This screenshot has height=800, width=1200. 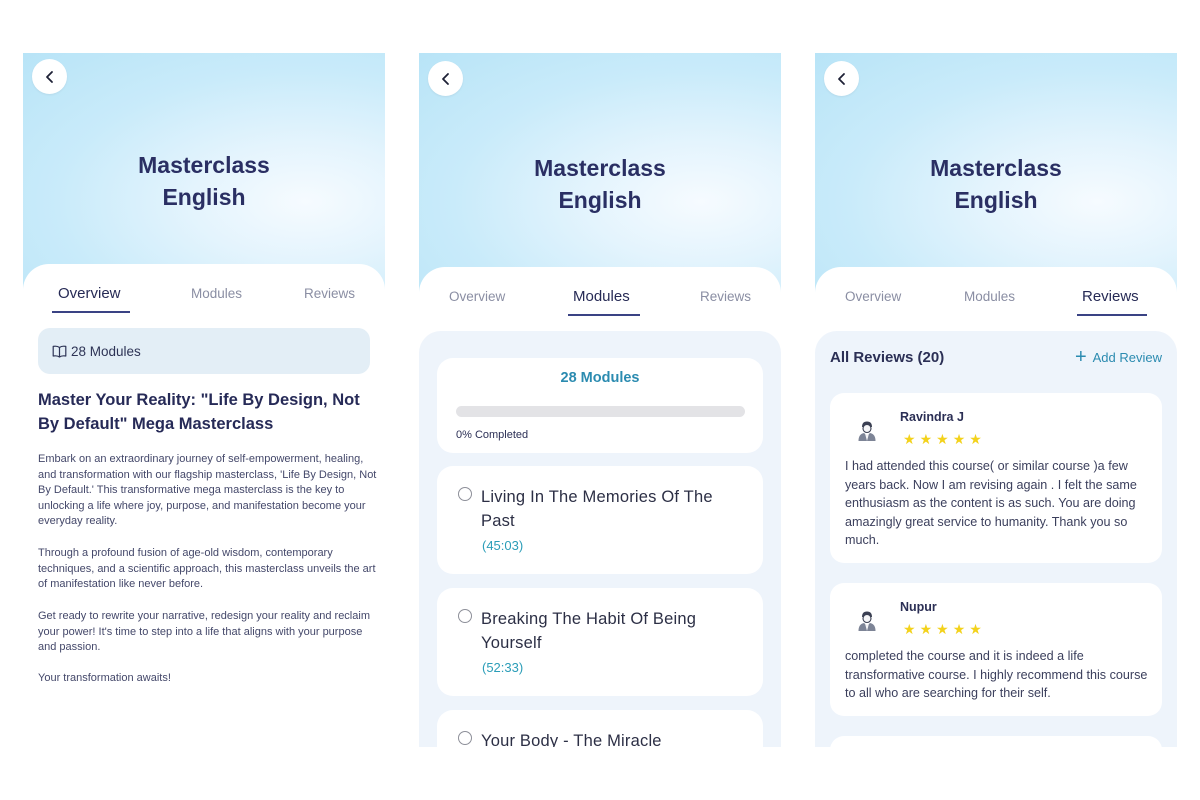 I want to click on progress-card: 28 Modules 0% Completed, so click(x=600, y=405).